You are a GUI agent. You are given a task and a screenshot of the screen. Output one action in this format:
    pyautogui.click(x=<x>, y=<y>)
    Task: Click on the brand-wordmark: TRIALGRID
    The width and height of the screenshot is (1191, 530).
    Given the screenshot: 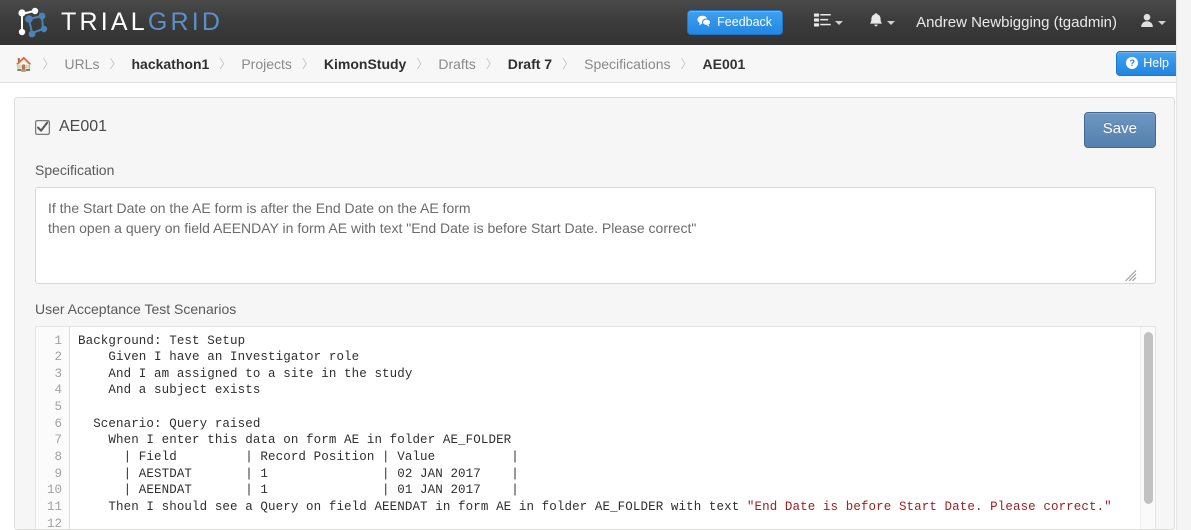 What is the action you would take?
    pyautogui.click(x=142, y=22)
    